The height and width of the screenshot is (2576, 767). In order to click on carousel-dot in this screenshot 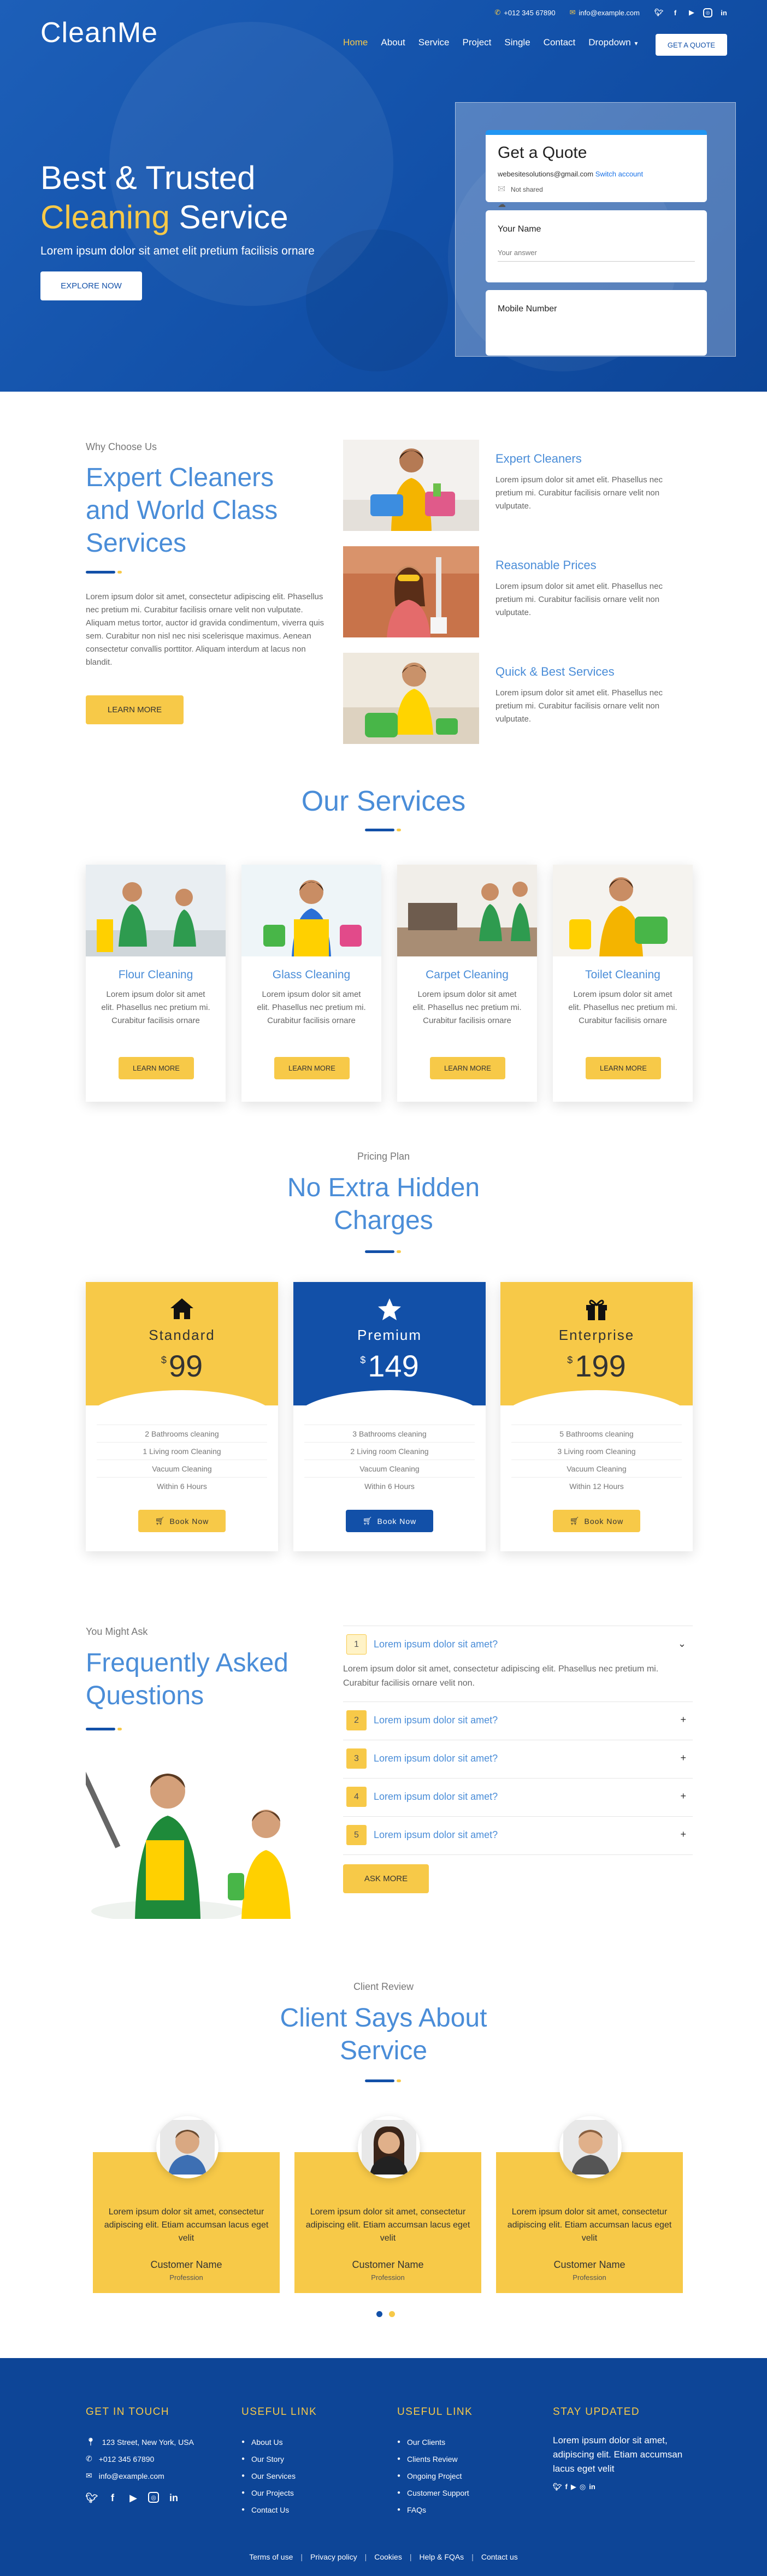, I will do `click(392, 2314)`.